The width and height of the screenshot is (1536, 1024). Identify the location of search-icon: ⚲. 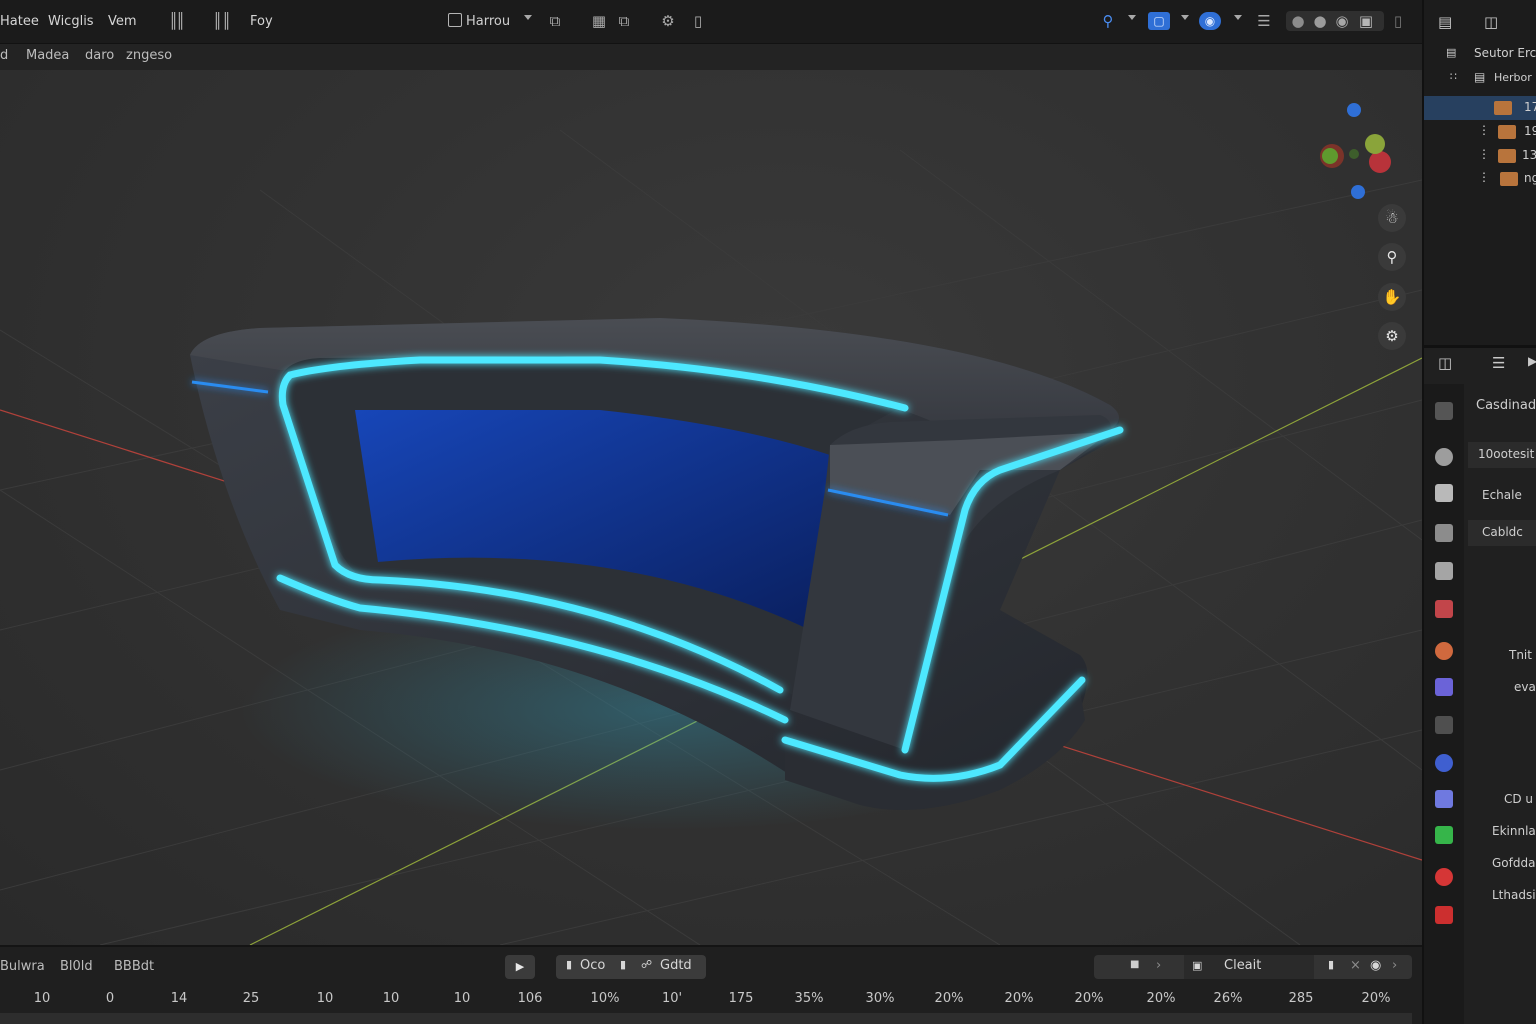
(1108, 21).